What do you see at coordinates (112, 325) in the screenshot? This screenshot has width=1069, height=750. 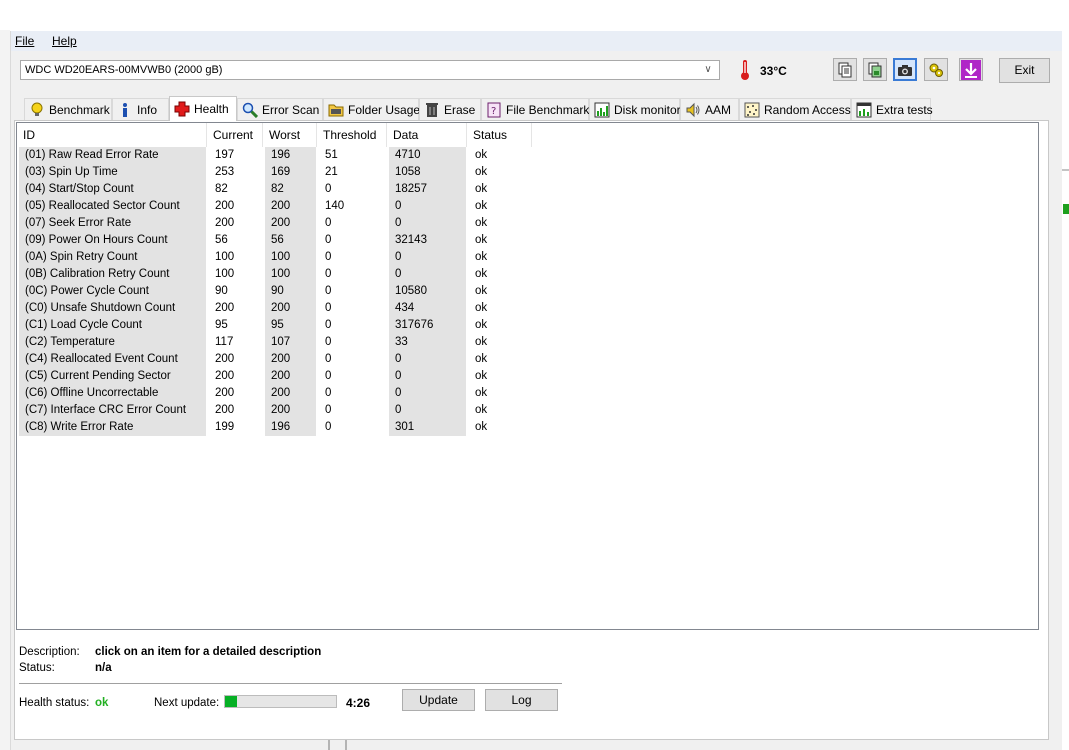 I see `cell-id: (C1) Load Cycle Count` at bounding box center [112, 325].